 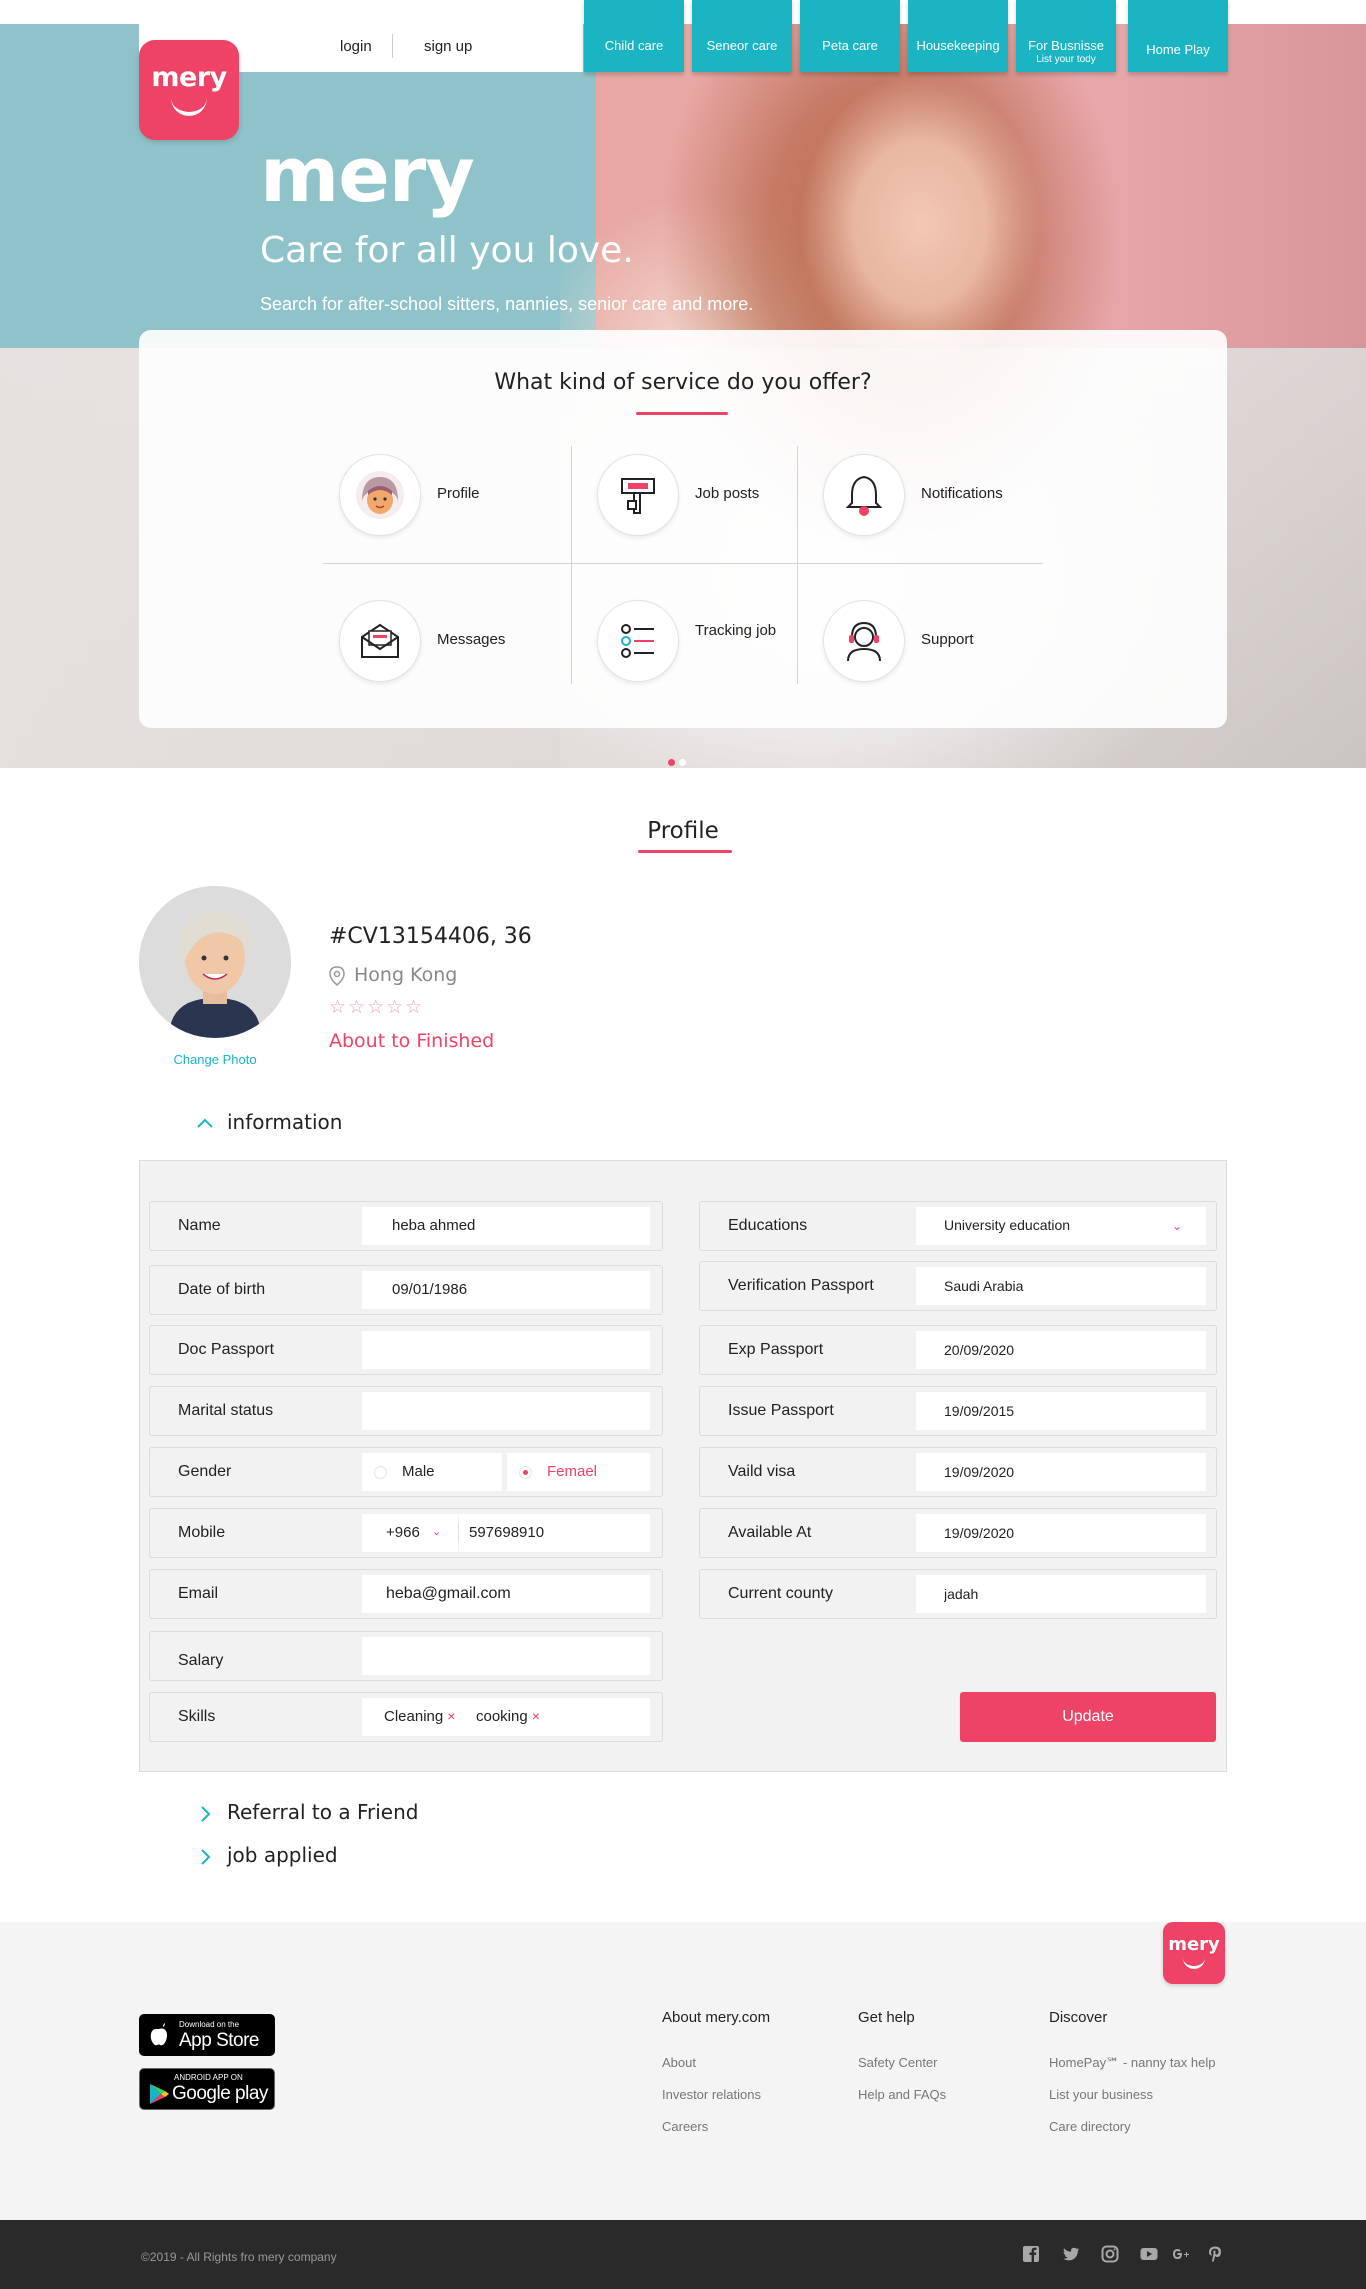 What do you see at coordinates (697, 496) in the screenshot?
I see `service-job-posts: Job posts` at bounding box center [697, 496].